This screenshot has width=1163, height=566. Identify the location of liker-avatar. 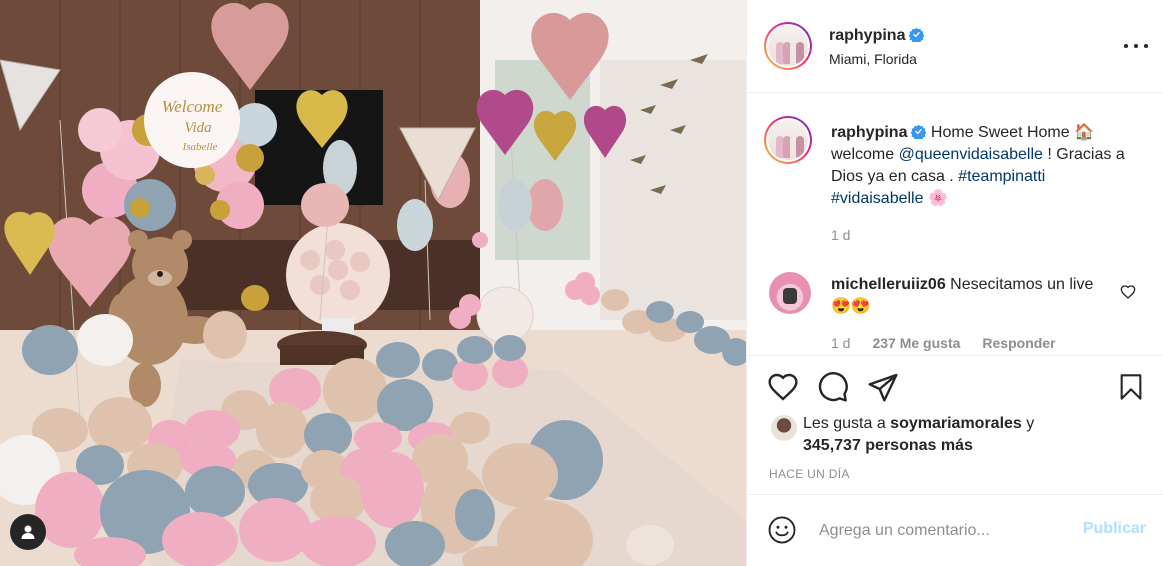
(784, 428).